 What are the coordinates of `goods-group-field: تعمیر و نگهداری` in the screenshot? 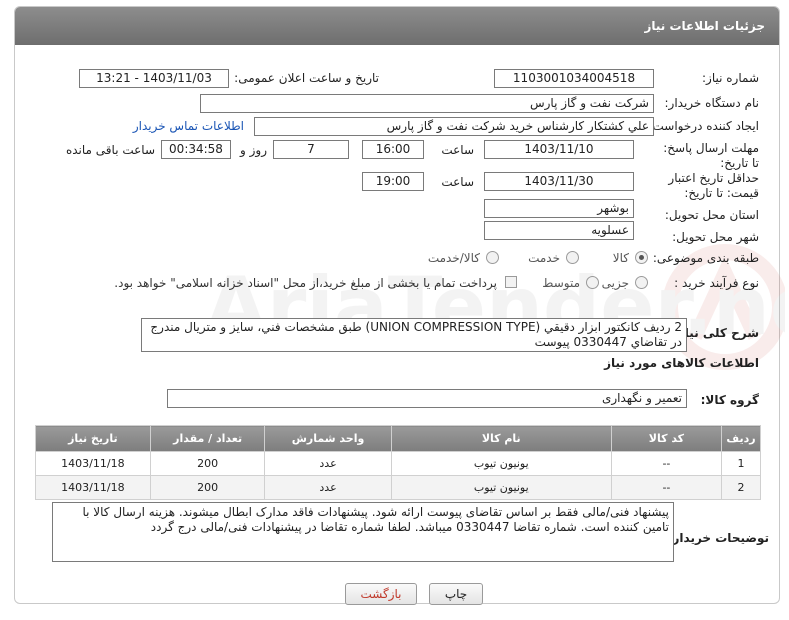 It's located at (427, 398).